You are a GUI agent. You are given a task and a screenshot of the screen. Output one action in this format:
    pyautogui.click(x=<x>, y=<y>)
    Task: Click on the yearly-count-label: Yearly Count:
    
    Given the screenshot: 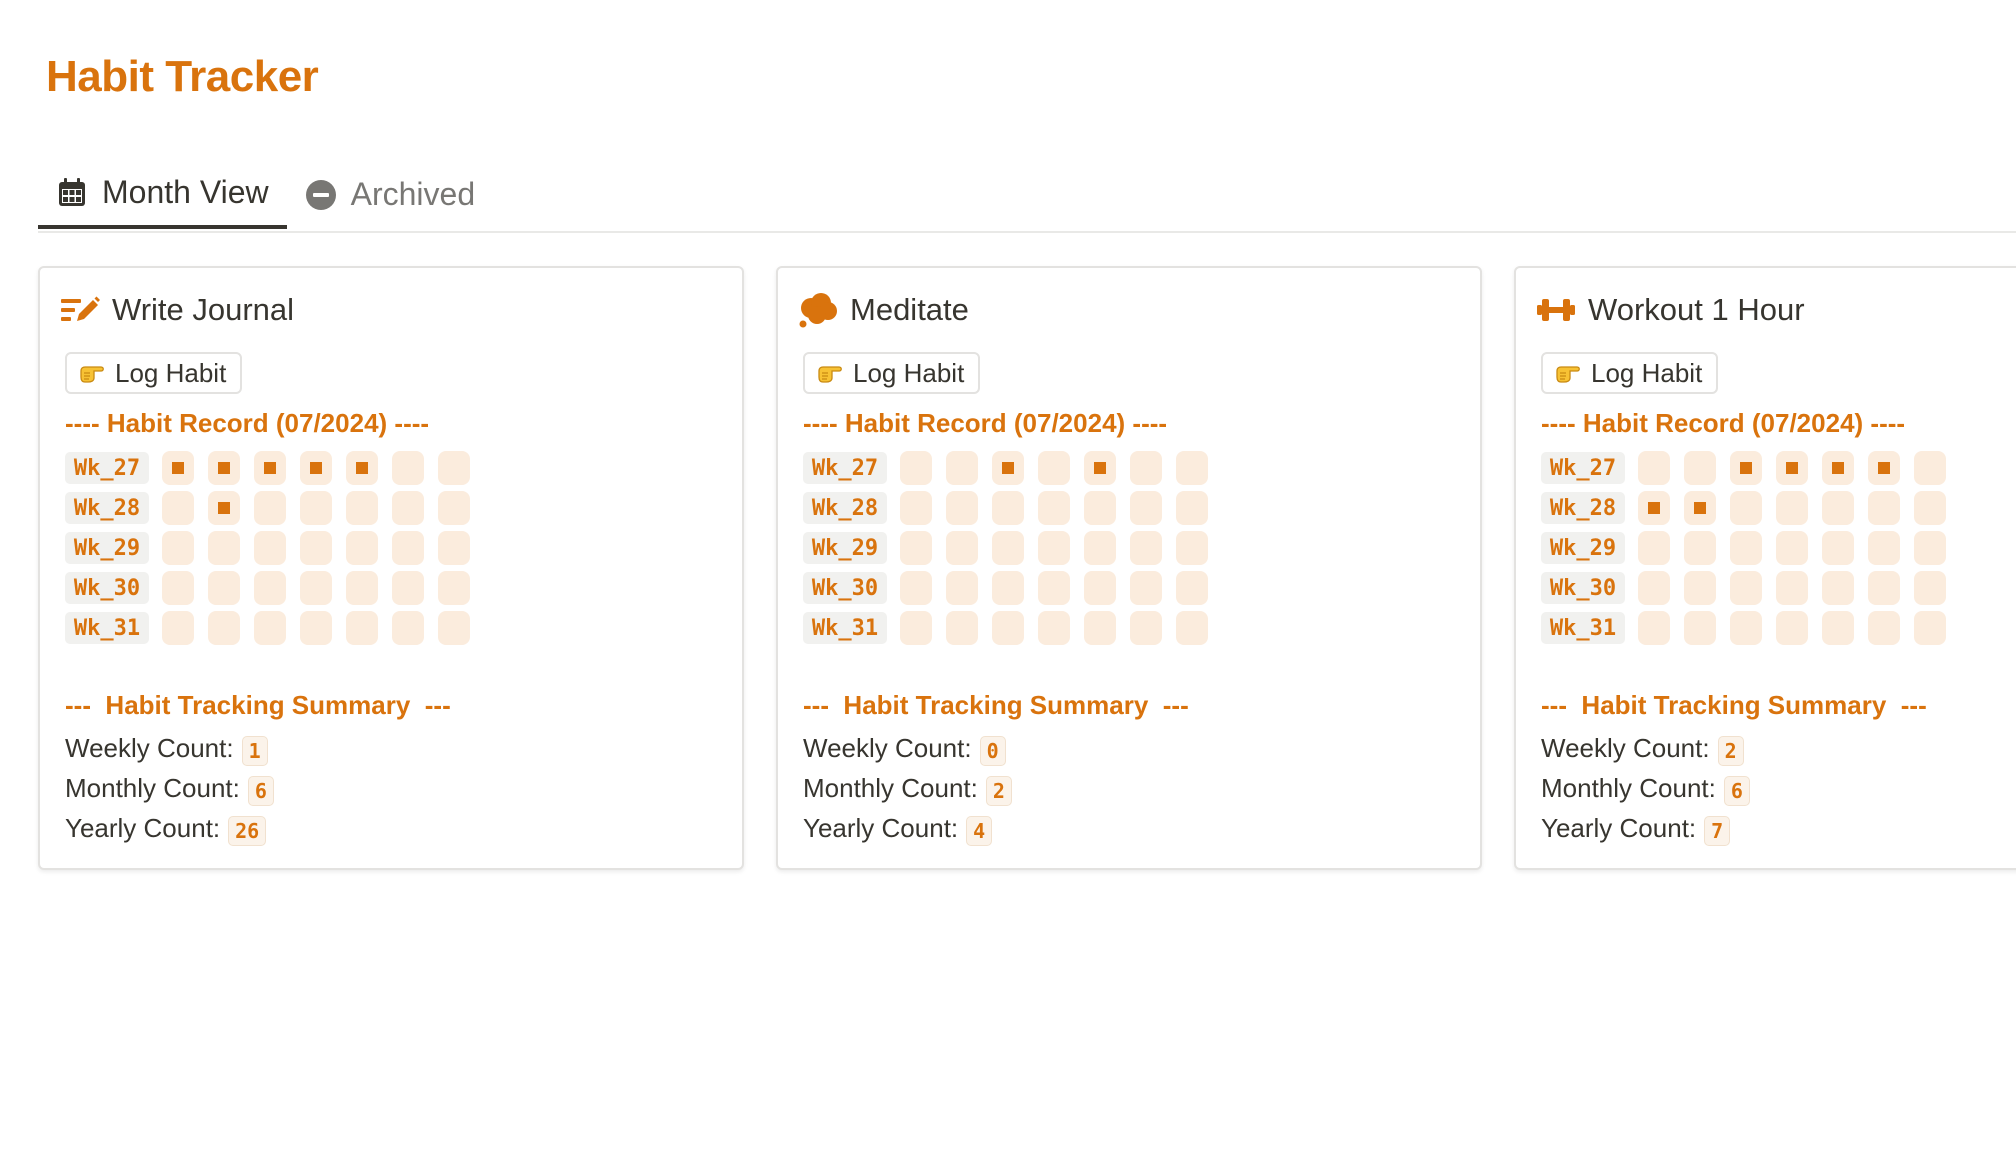 What is the action you would take?
    pyautogui.click(x=1619, y=827)
    